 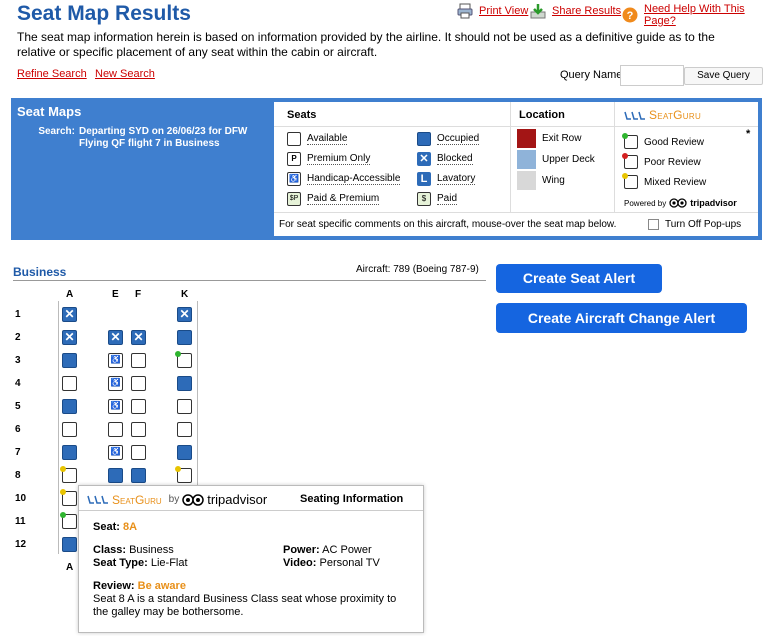 I want to click on seat-3E: ♿, so click(x=115, y=360).